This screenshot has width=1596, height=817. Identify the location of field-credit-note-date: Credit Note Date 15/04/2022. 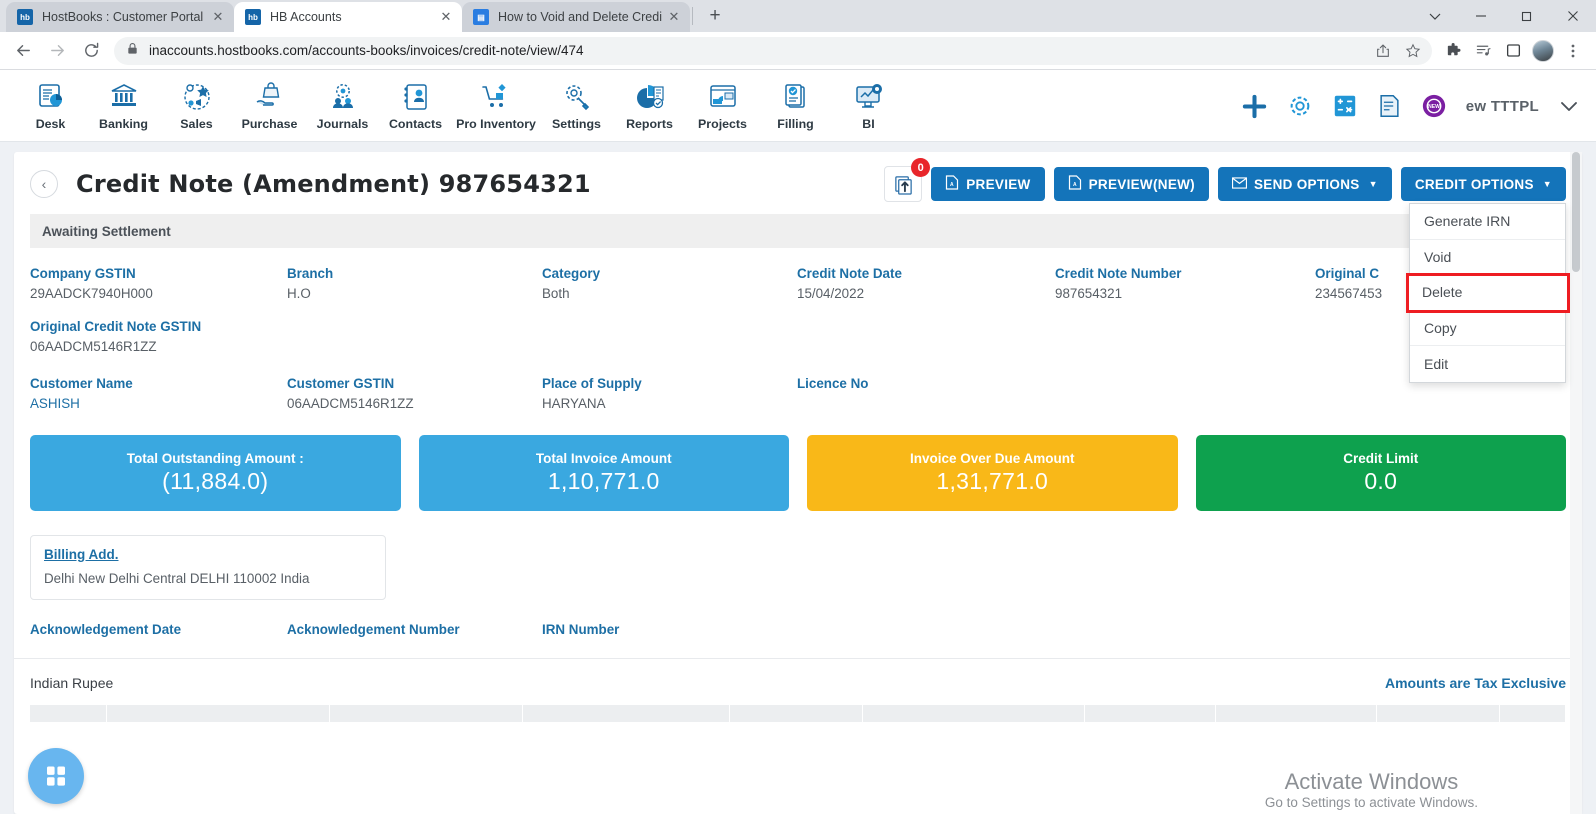
(926, 283).